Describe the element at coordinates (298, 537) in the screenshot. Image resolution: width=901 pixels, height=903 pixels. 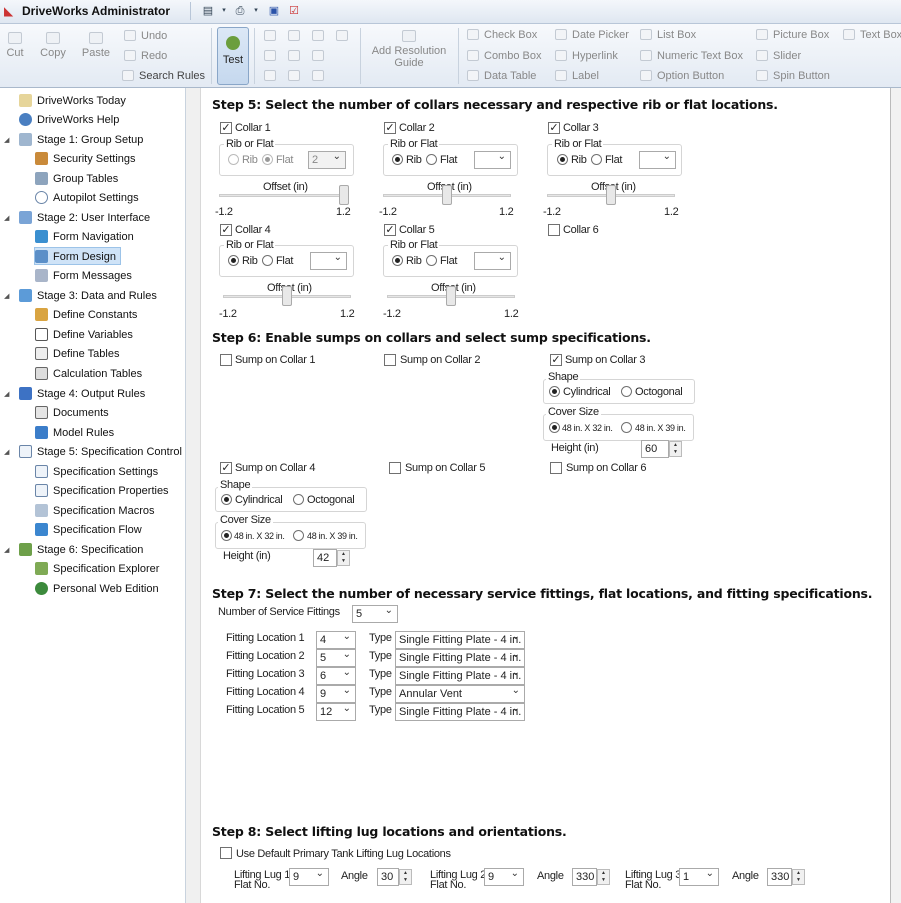
I see `sump-4-cover-b-radio` at that location.